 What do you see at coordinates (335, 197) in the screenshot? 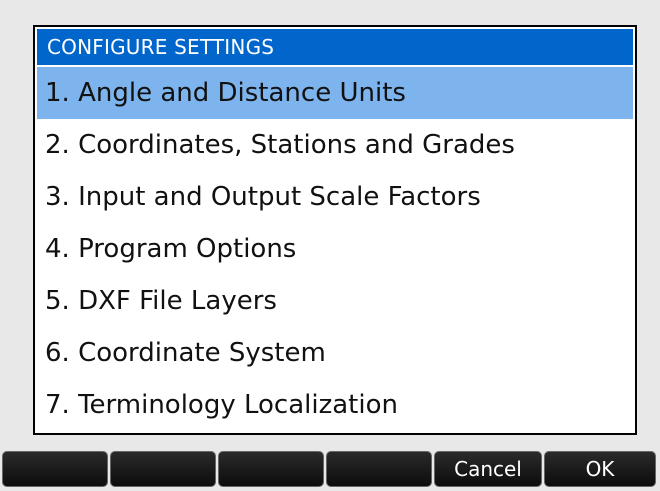
I see `menu-item-scale-factors: 3. Input and Output Scale Factors` at bounding box center [335, 197].